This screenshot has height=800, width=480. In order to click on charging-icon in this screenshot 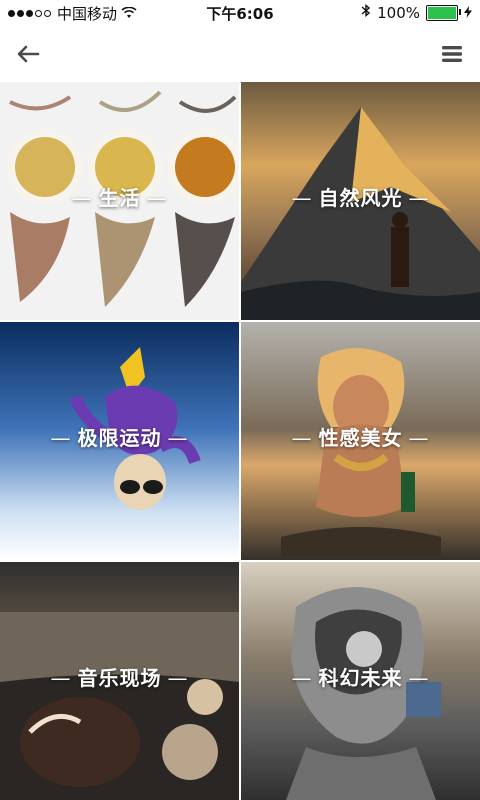, I will do `click(468, 13)`.